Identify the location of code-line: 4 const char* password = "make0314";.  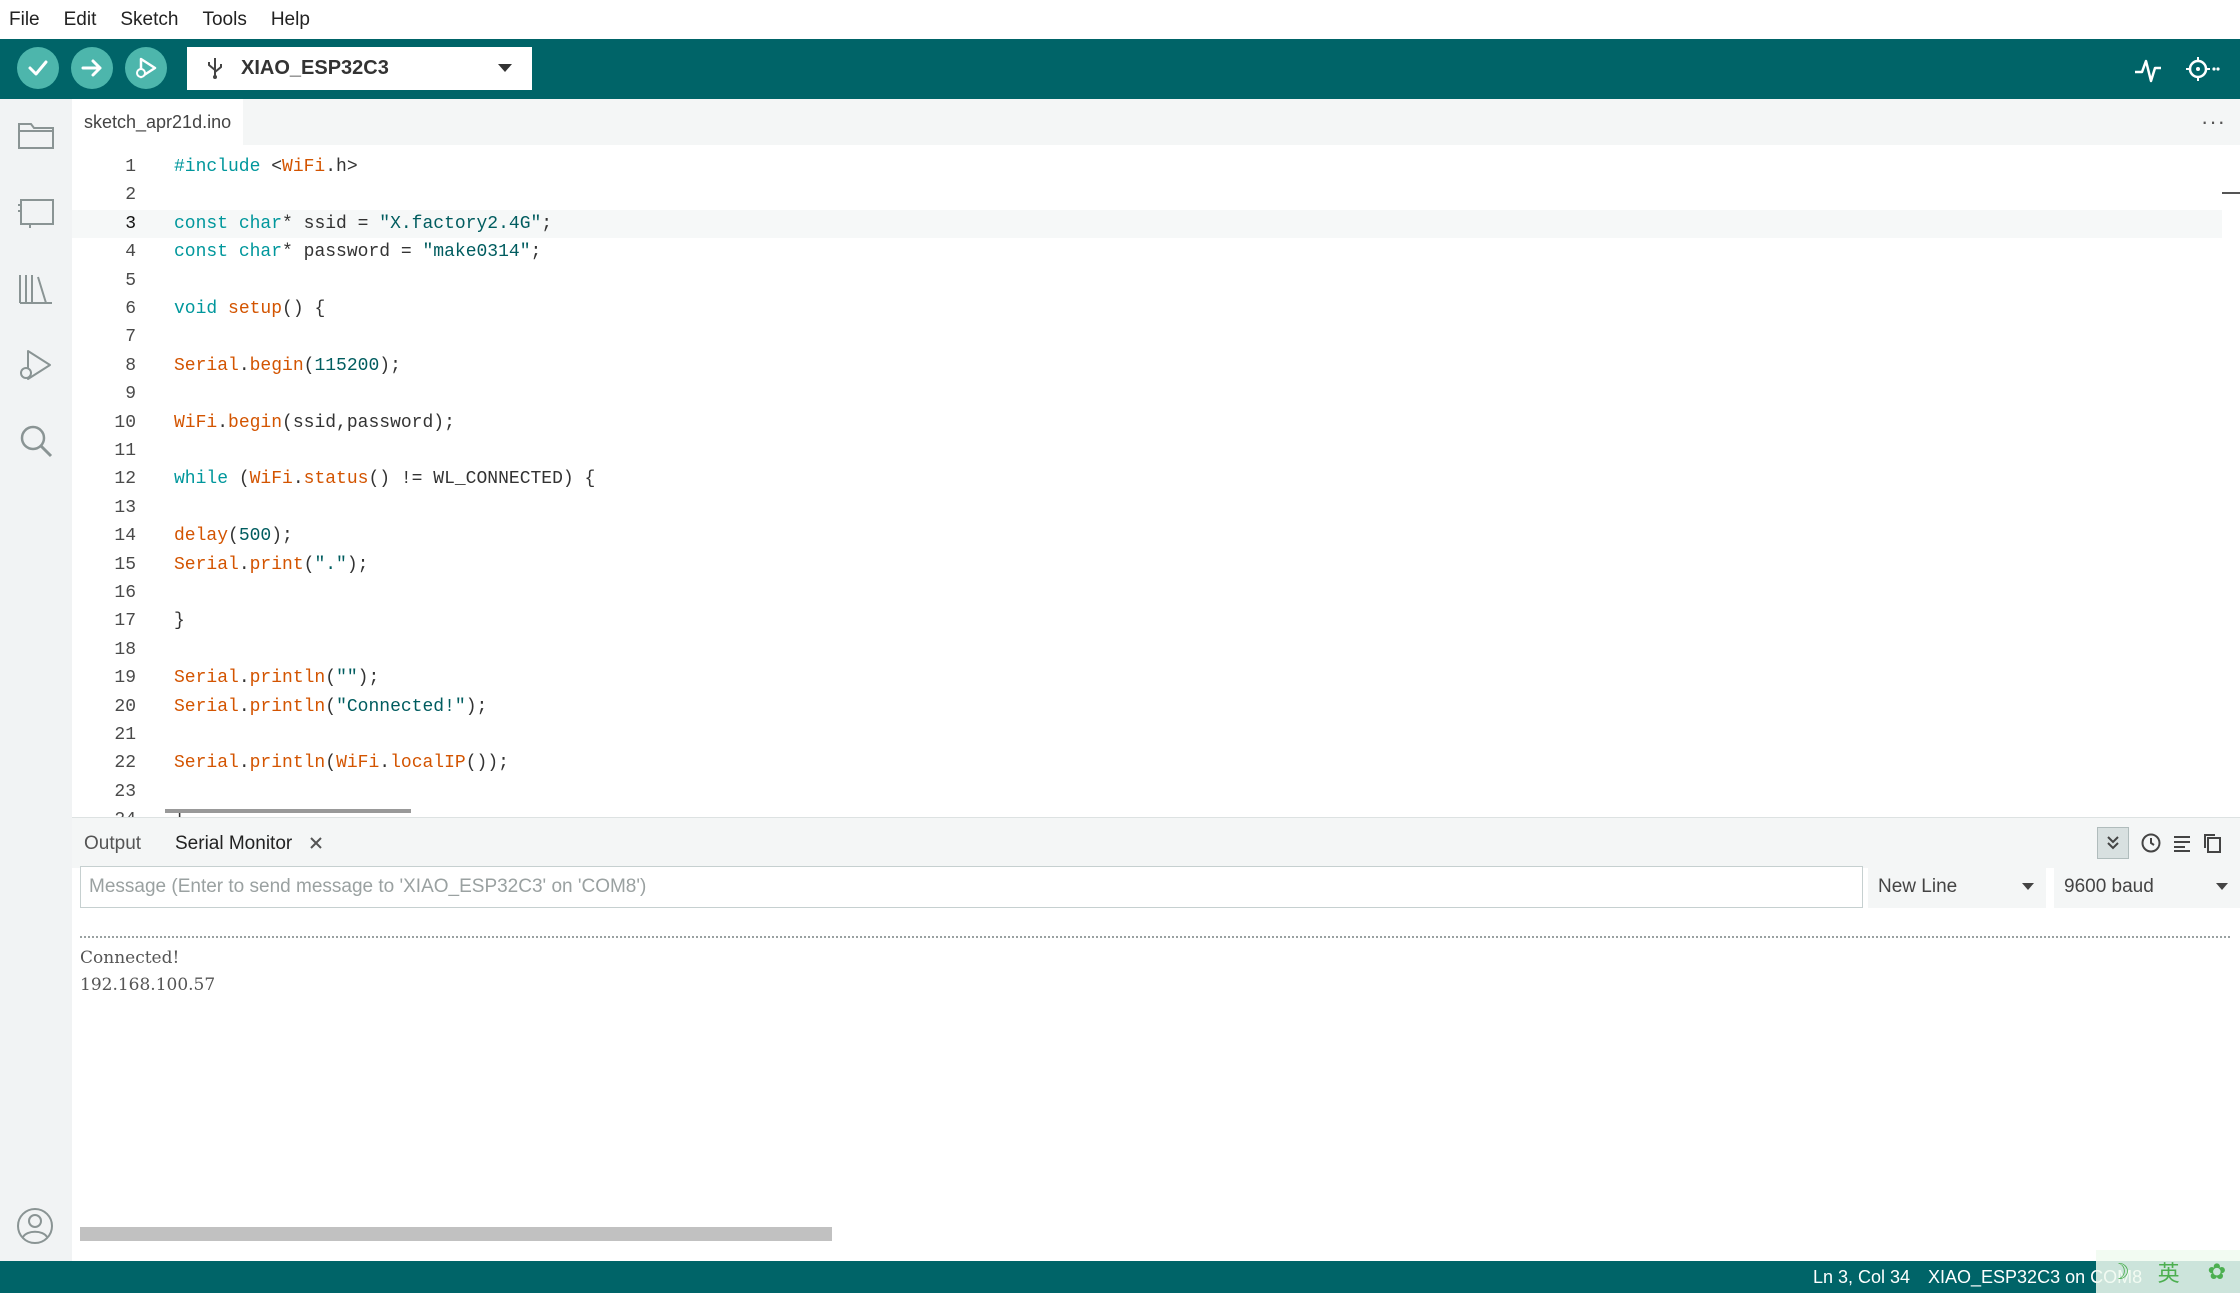
(1147, 252).